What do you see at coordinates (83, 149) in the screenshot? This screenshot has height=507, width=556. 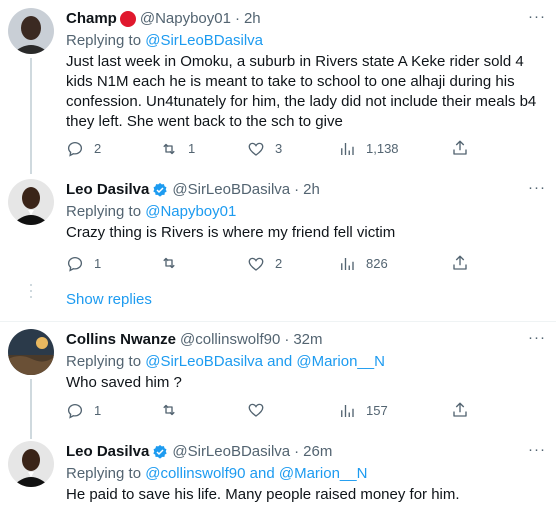 I see `reply-button: 2` at bounding box center [83, 149].